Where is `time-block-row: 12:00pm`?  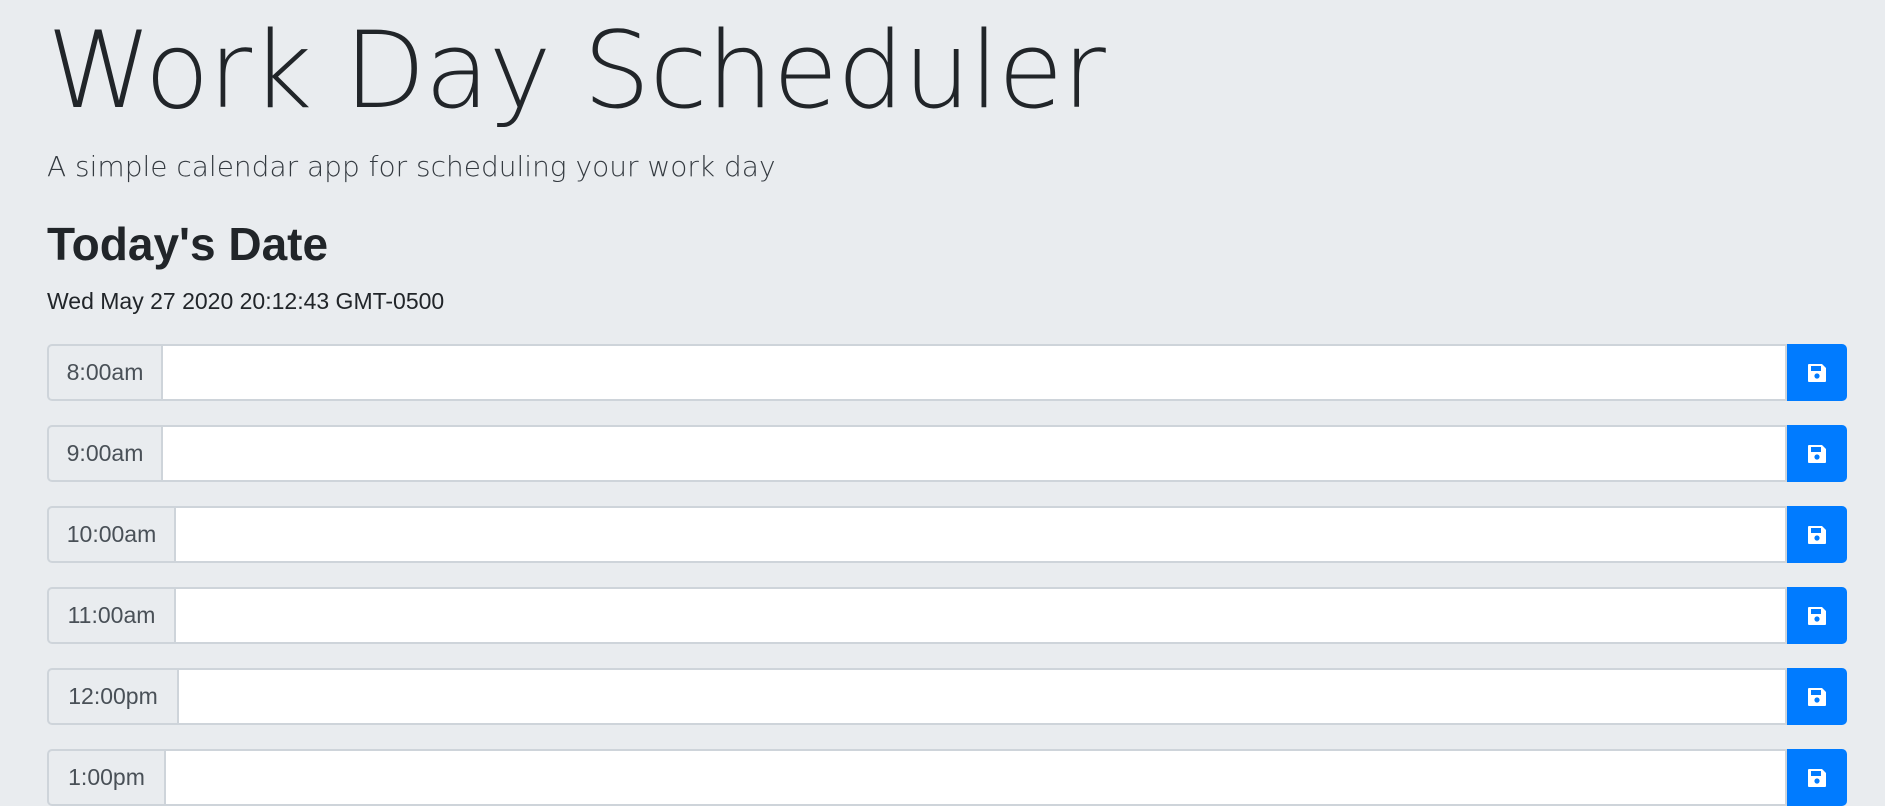 time-block-row: 12:00pm is located at coordinates (947, 696).